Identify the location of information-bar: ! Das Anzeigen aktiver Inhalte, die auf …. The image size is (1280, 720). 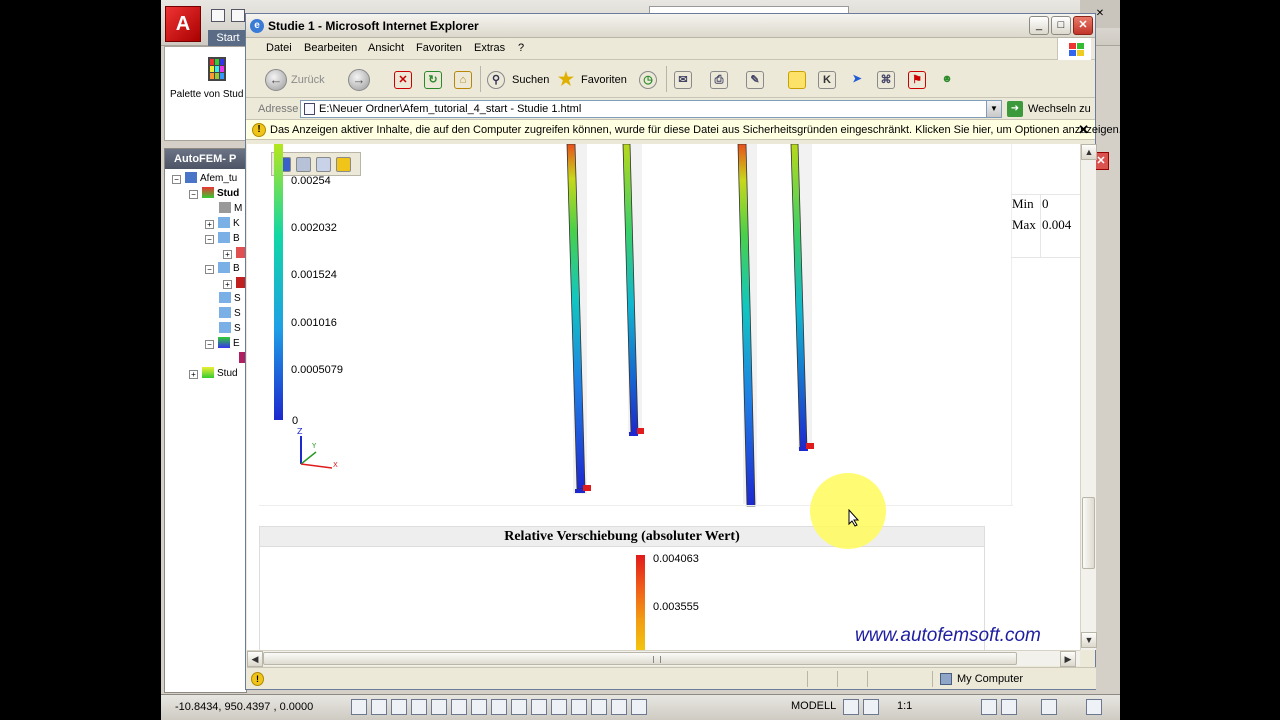
(687, 130).